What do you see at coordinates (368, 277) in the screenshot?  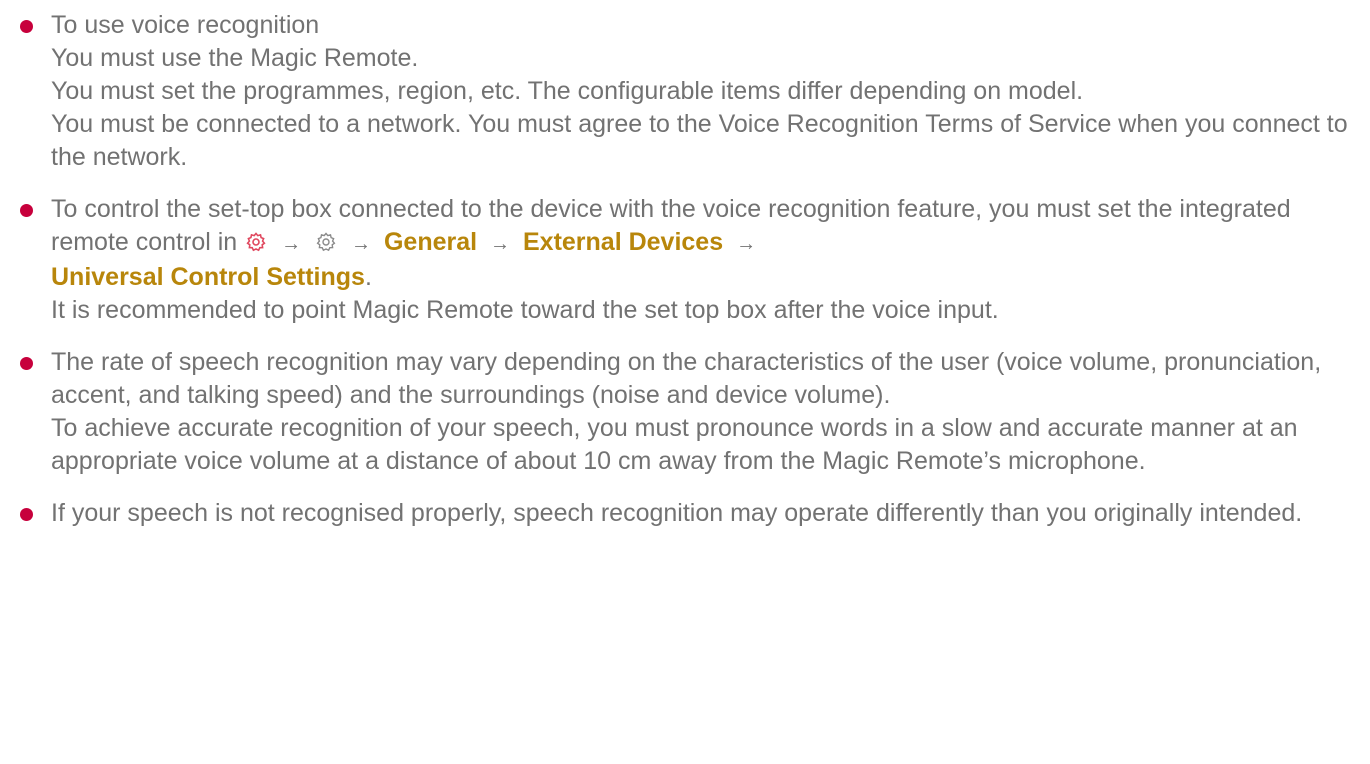 I see `path-end: .` at bounding box center [368, 277].